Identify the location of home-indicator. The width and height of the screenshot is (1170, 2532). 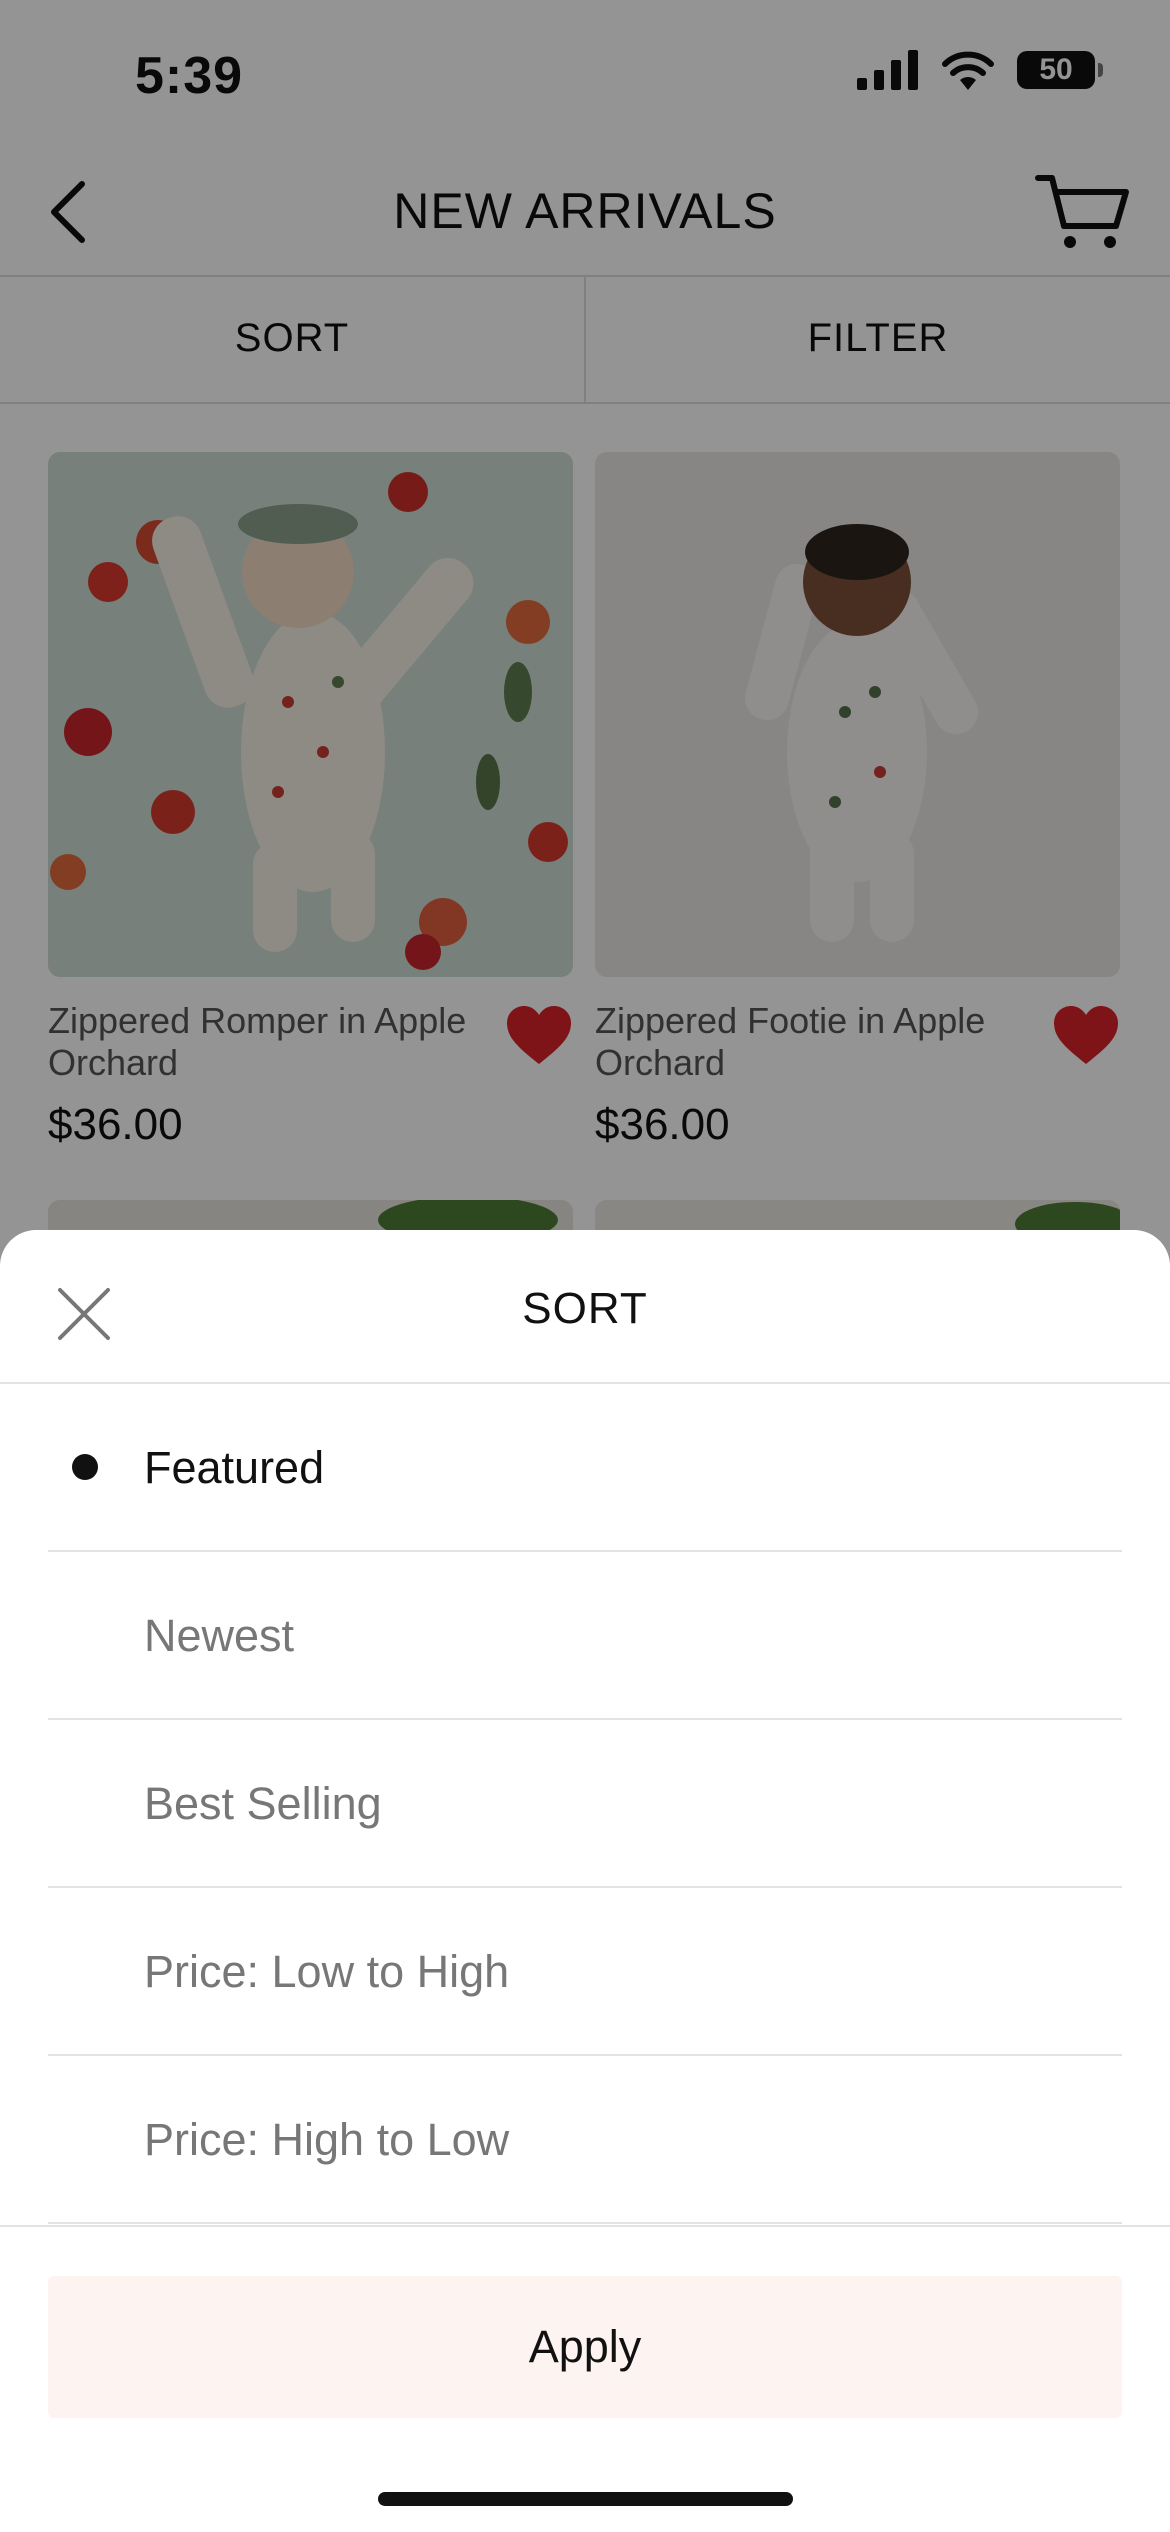
(585, 2499).